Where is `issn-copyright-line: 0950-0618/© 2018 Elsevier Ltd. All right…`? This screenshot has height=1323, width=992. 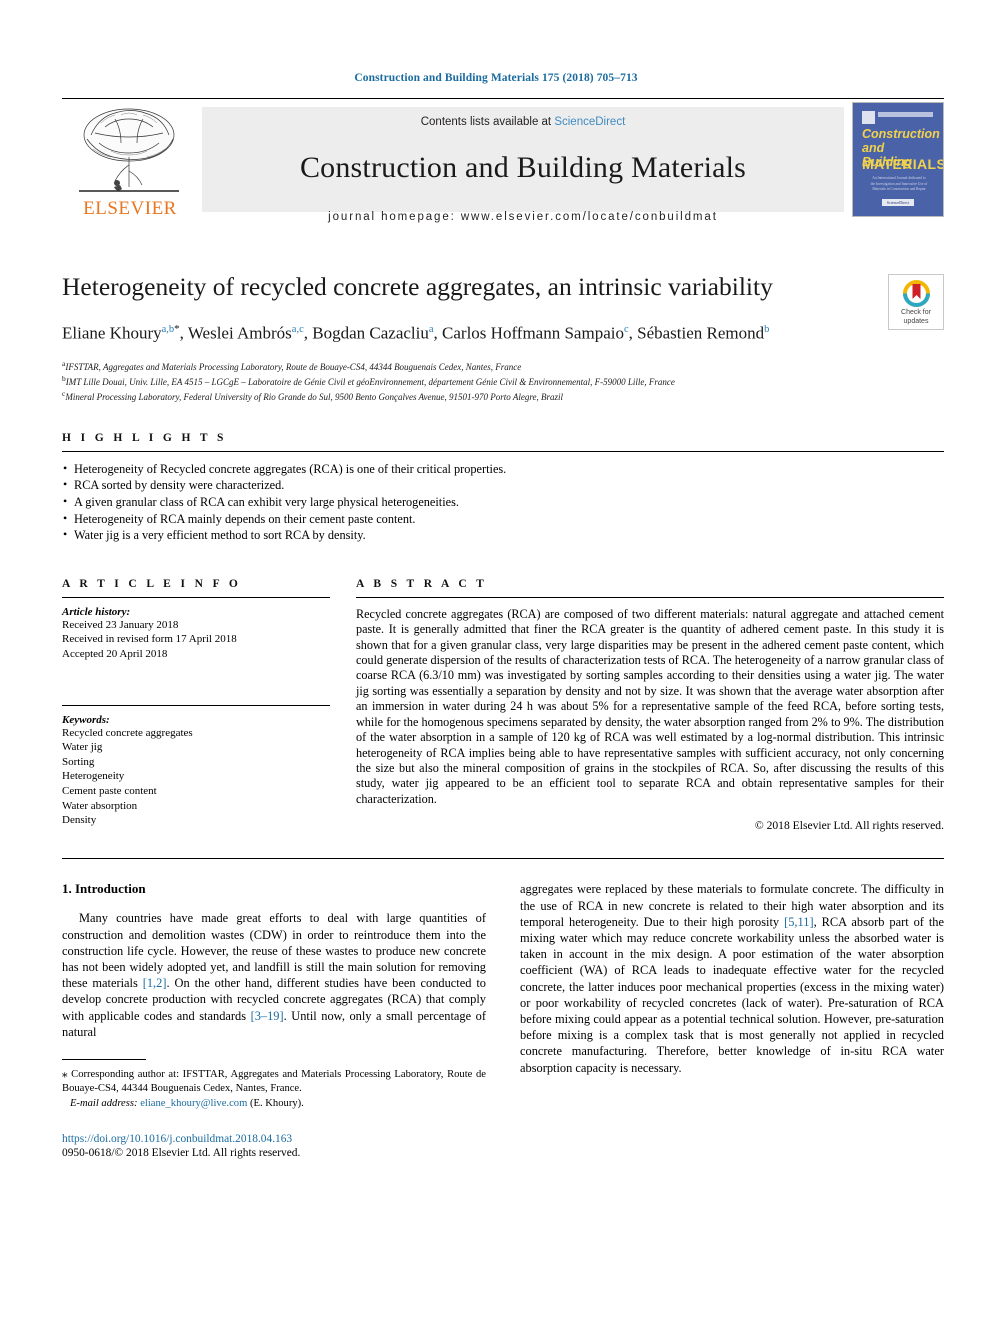
issn-copyright-line: 0950-0618/© 2018 Elsevier Ltd. All right… is located at coordinates (181, 1153).